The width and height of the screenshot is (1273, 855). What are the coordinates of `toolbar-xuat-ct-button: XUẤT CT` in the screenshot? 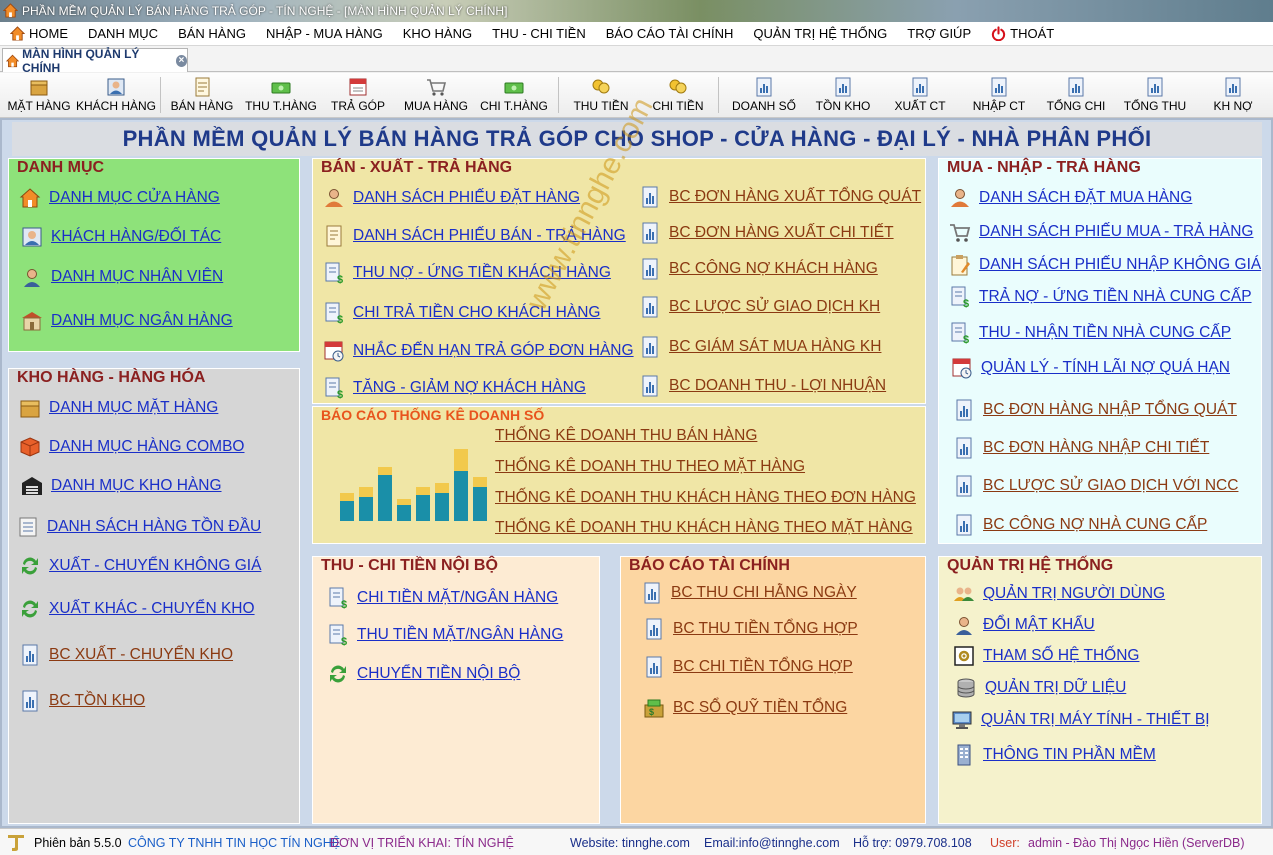 It's located at (920, 96).